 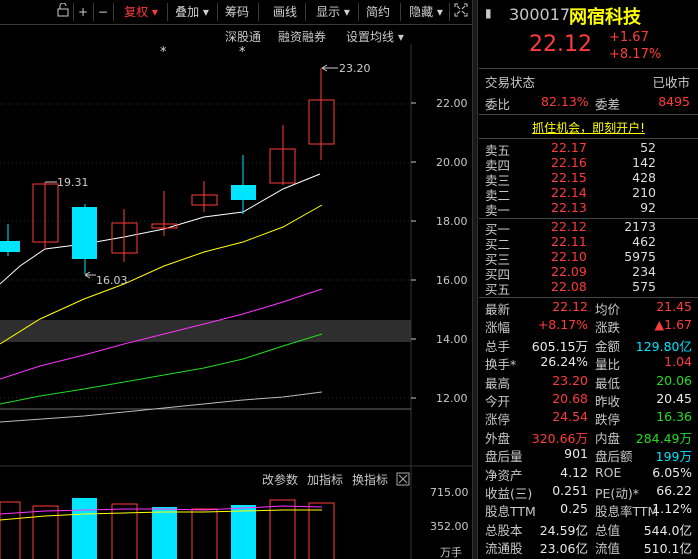 What do you see at coordinates (243, 36) in the screenshot?
I see `hk-connect-link: 深股通` at bounding box center [243, 36].